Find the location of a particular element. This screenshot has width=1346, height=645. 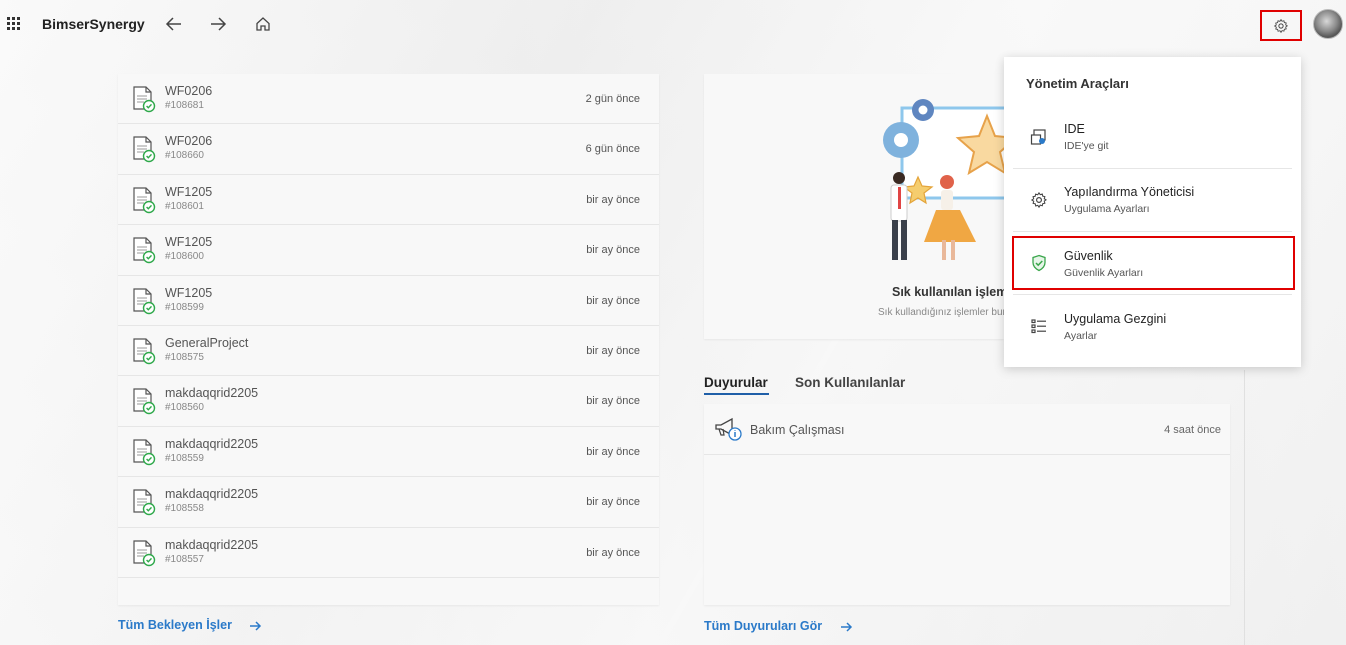

tab-recent: Son Kullanılanlar is located at coordinates (850, 382).